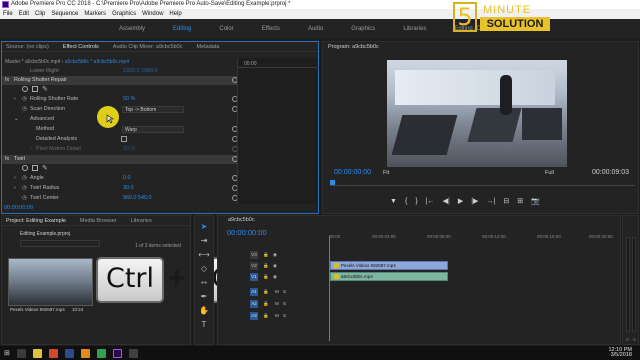  What do you see at coordinates (203, 254) in the screenshot?
I see `ripple-edit-tool-icon: ⟷` at bounding box center [203, 254].